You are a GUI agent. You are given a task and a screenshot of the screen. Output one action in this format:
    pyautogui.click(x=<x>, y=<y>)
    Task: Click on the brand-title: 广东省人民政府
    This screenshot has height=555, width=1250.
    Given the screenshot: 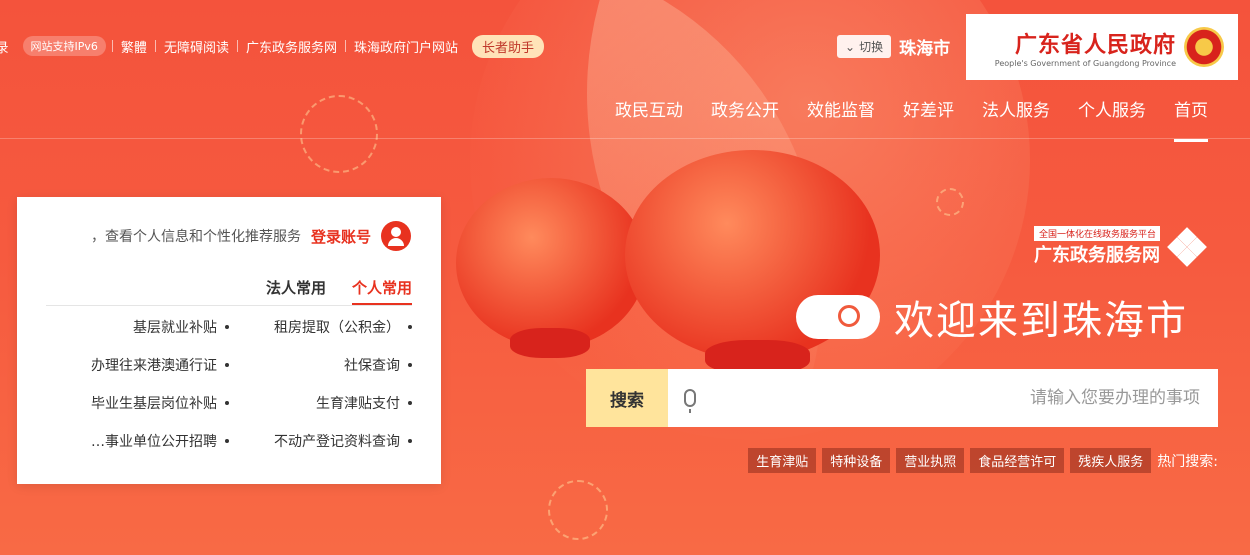 What is the action you would take?
    pyautogui.click(x=1095, y=45)
    